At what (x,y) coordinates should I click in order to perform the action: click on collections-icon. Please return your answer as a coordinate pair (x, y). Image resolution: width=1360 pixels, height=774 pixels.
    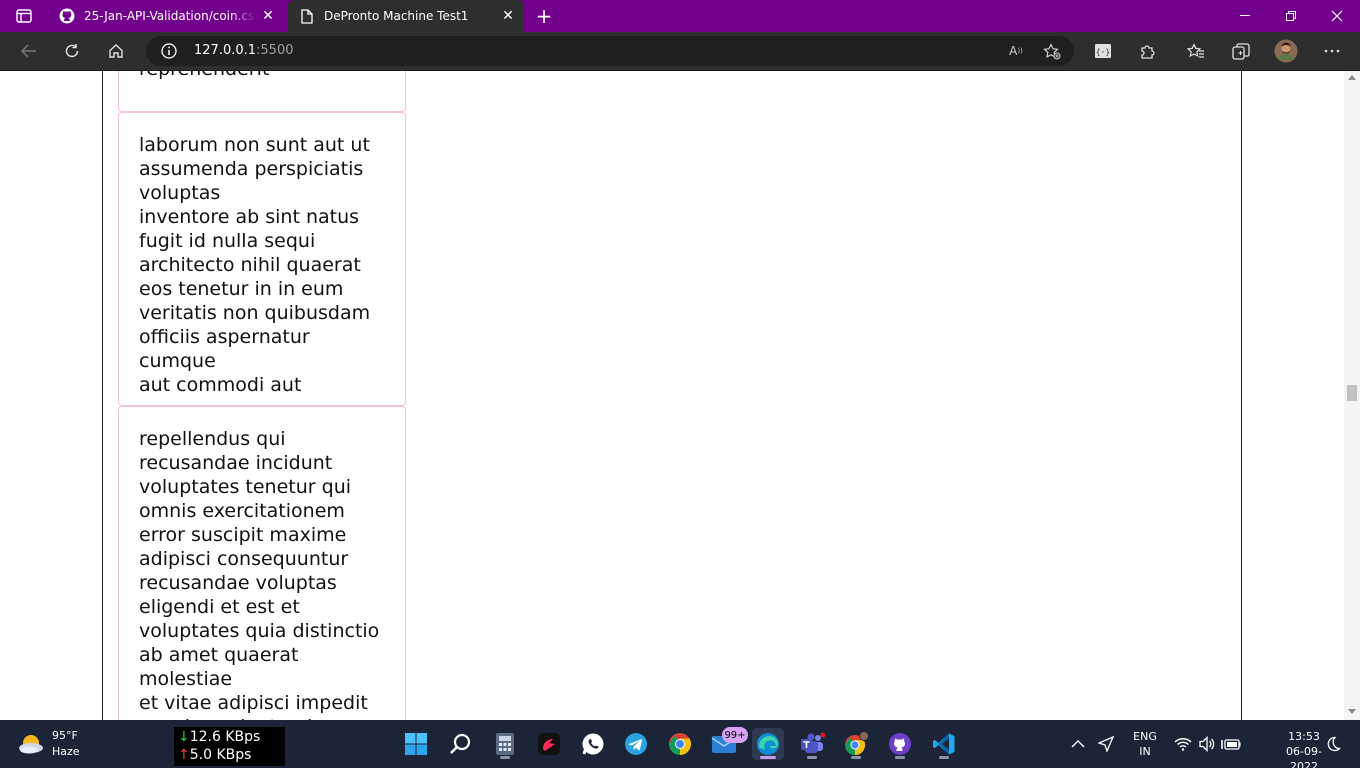
    Looking at the image, I should click on (1241, 51).